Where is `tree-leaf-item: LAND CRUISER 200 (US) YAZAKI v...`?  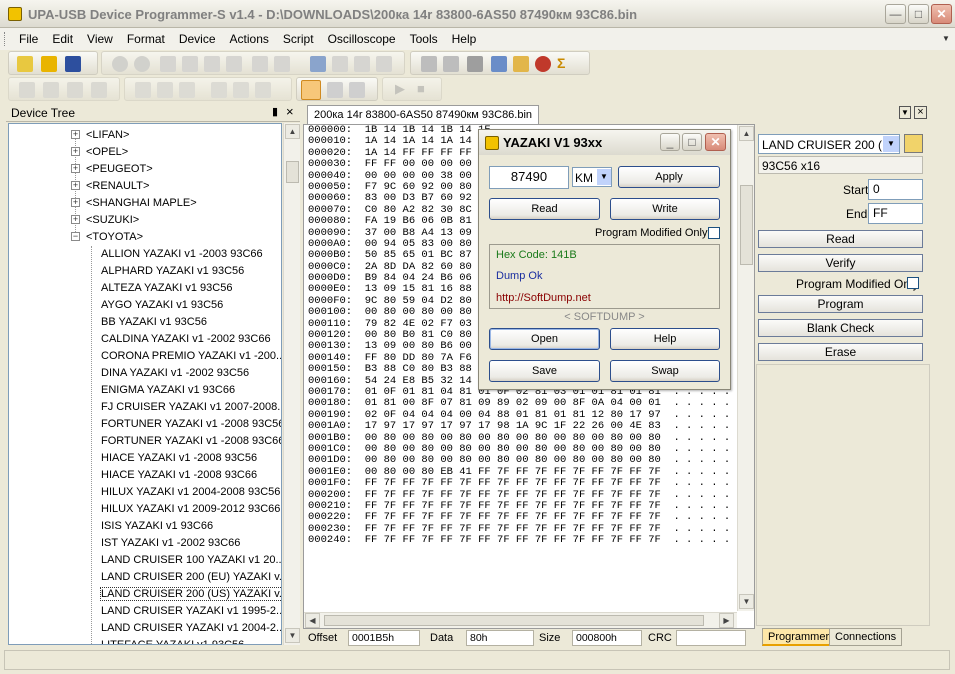
tree-leaf-item: LAND CRUISER 200 (US) YAZAKI v... is located at coordinates (145, 594).